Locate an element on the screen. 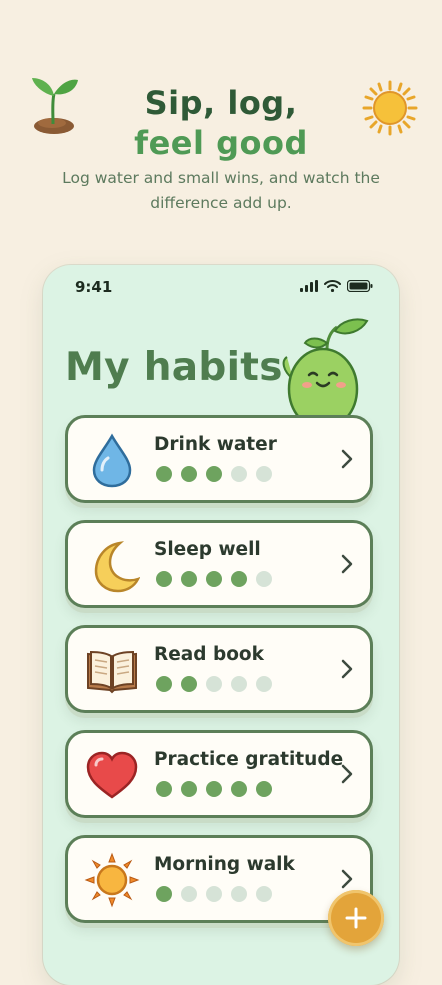 This screenshot has width=442, height=985. pea-mascot-icon is located at coordinates (325, 373).